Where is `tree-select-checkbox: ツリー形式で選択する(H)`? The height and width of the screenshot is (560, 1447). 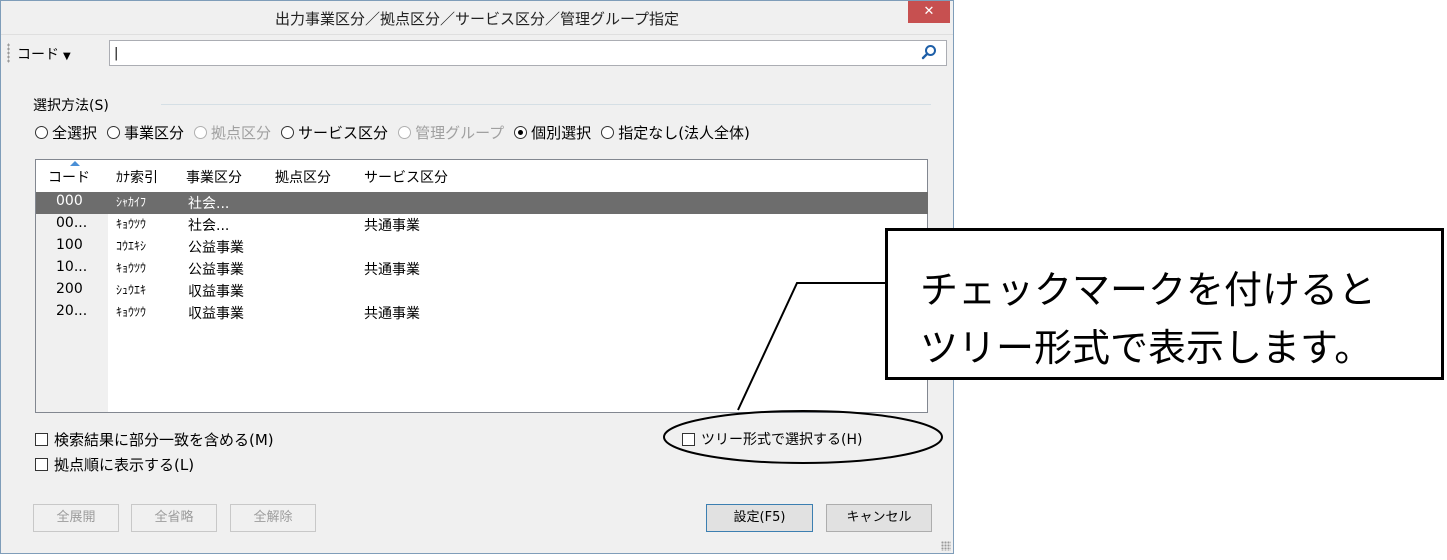 tree-select-checkbox: ツリー形式で選択する(H) is located at coordinates (772, 439).